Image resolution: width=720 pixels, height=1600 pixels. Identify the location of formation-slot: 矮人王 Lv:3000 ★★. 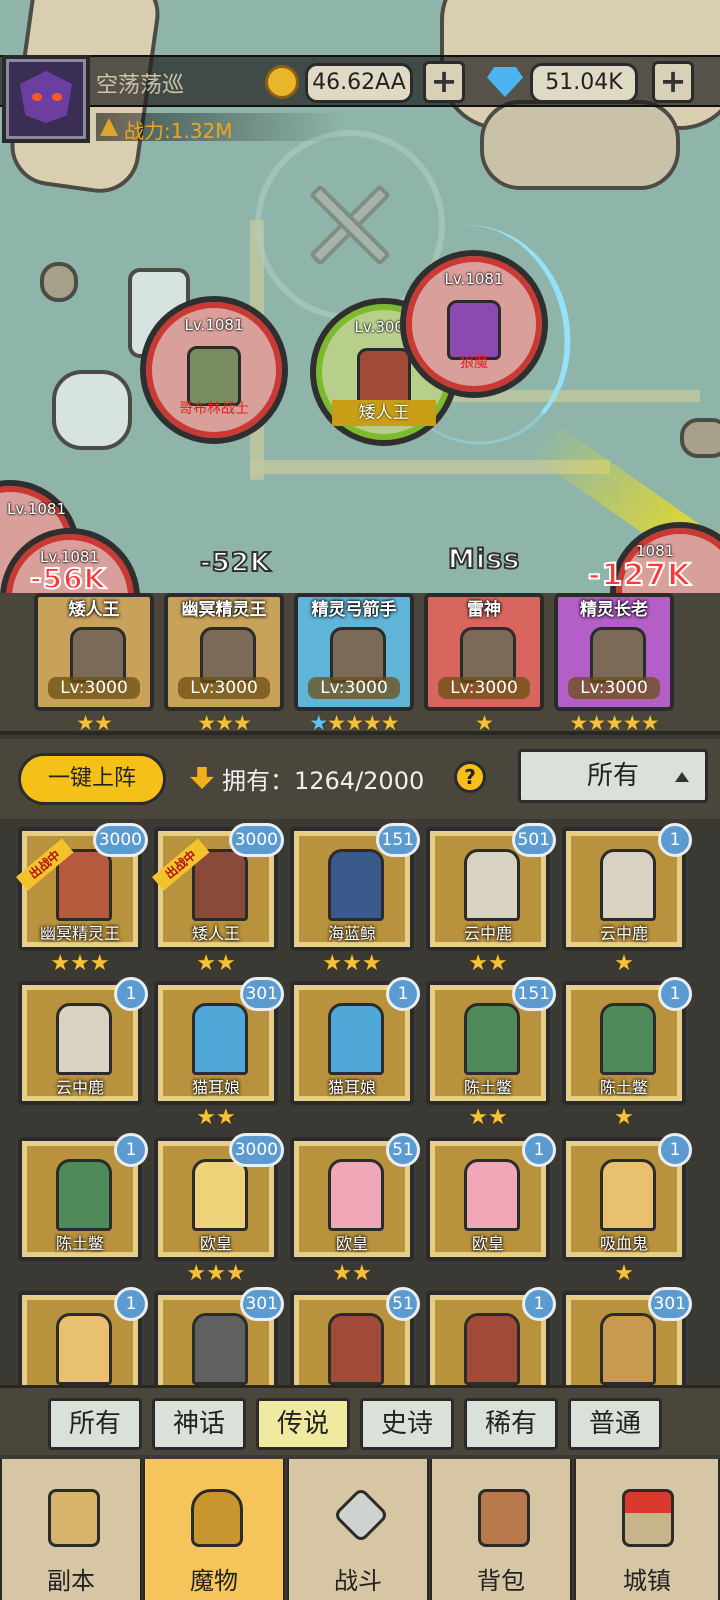
(94, 663).